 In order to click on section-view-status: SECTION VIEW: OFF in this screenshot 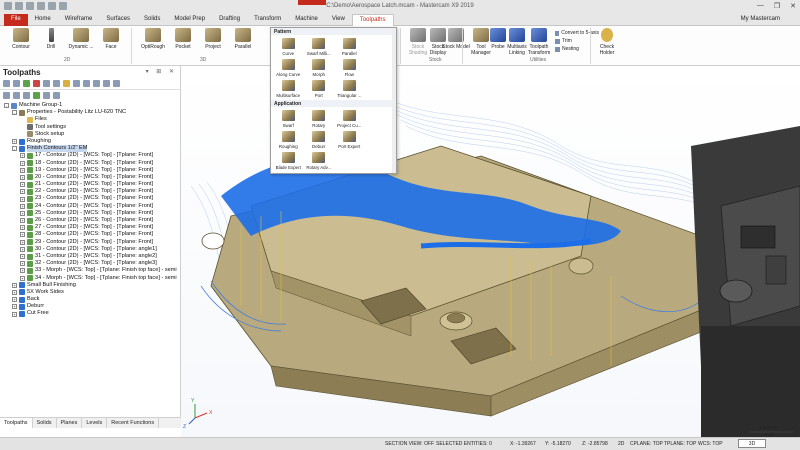, I will do `click(409, 444)`.